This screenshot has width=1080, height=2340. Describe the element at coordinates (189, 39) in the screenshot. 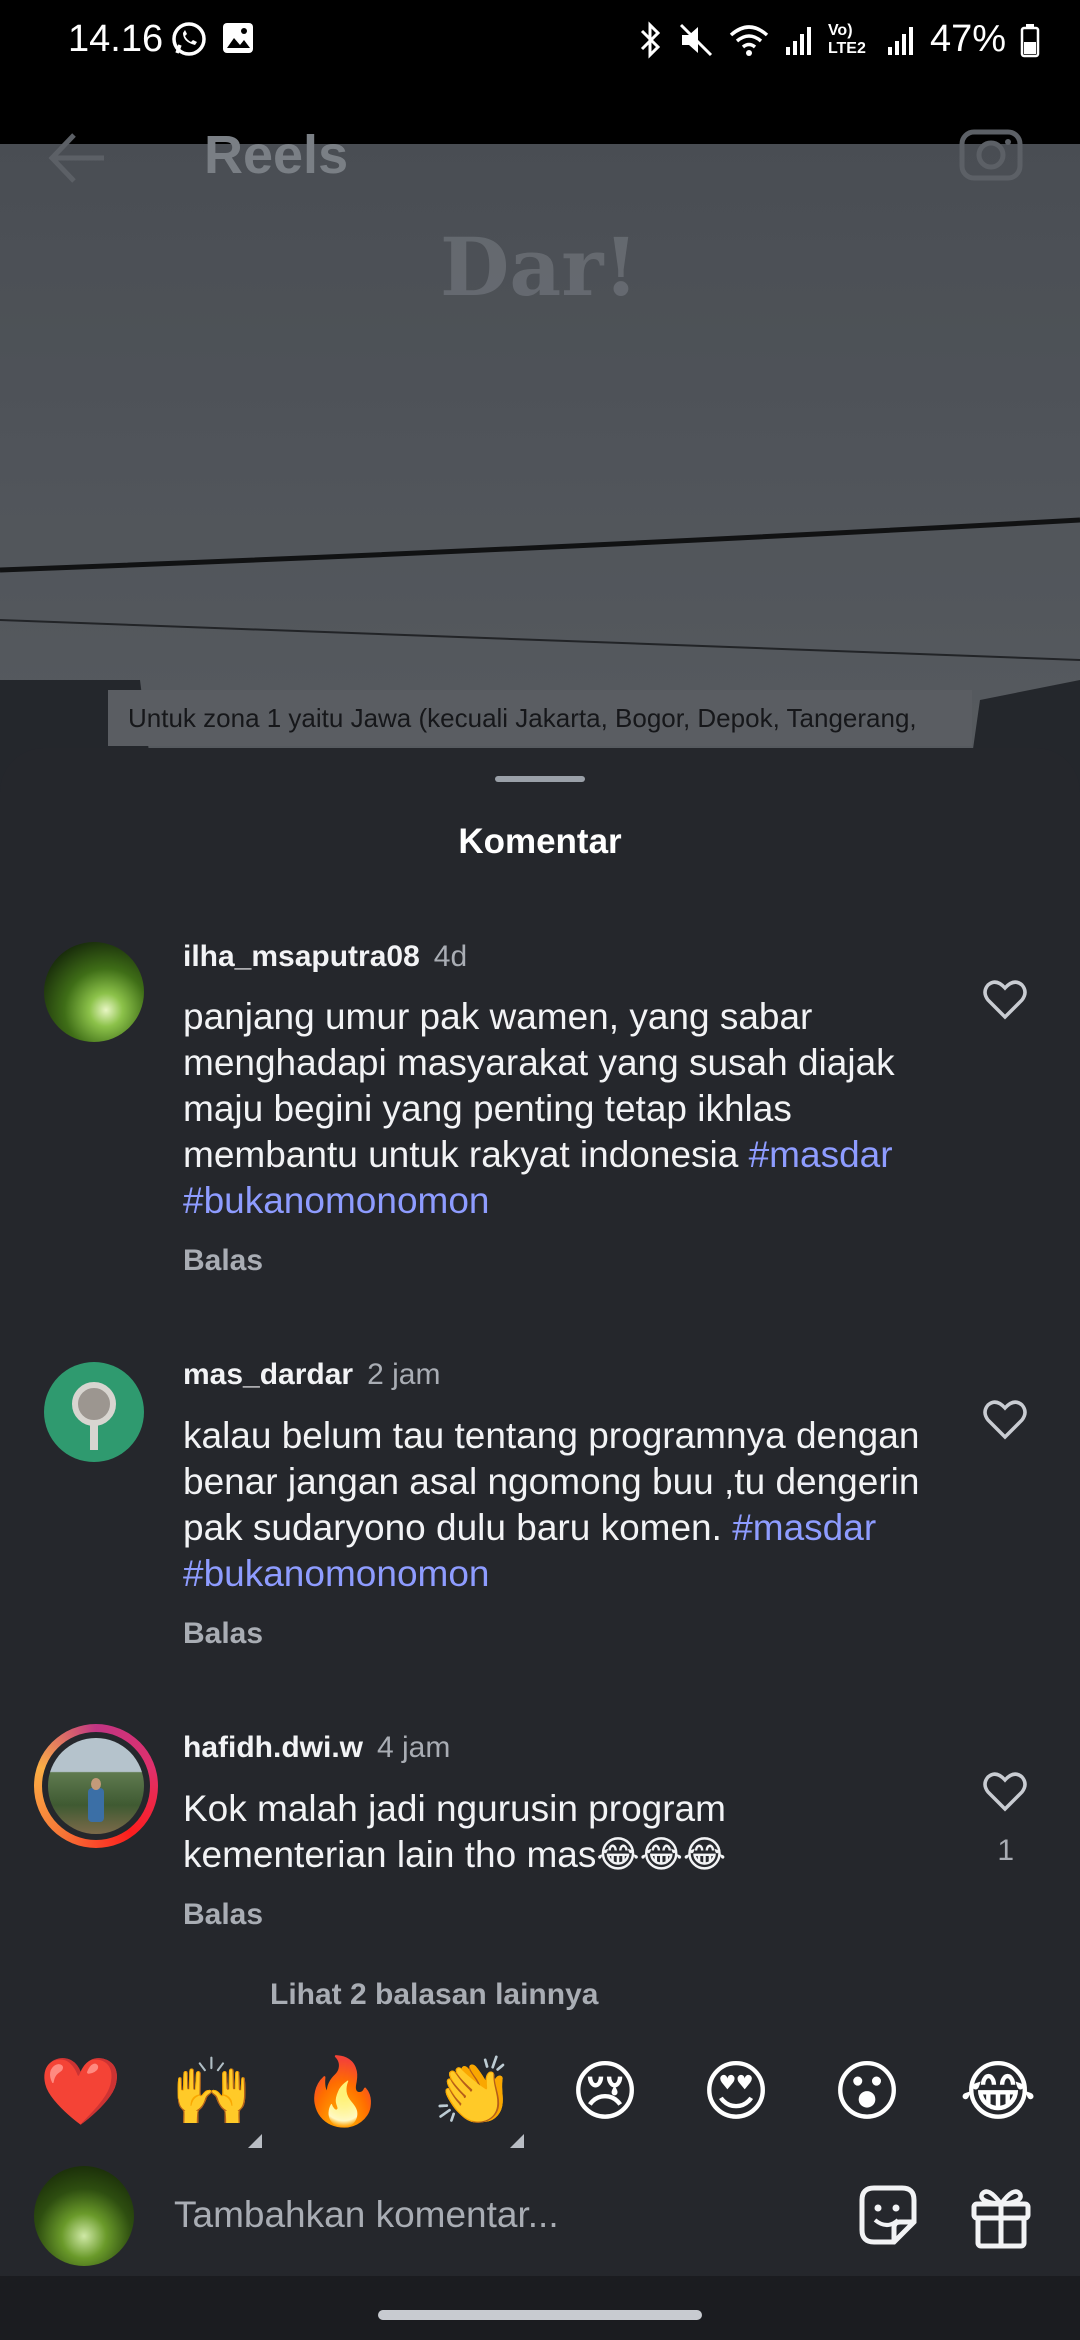

I see `whatsapp-icon` at that location.